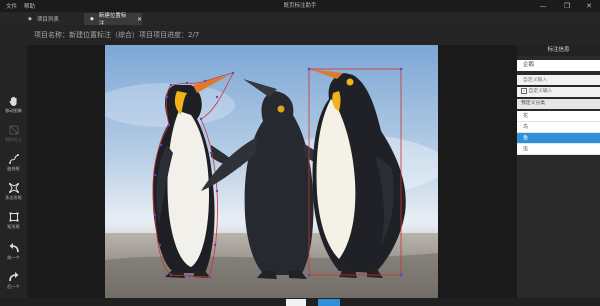 The height and width of the screenshot is (306, 600). What do you see at coordinates (13, 286) in the screenshot?
I see `tool-label: 后一个` at bounding box center [13, 286].